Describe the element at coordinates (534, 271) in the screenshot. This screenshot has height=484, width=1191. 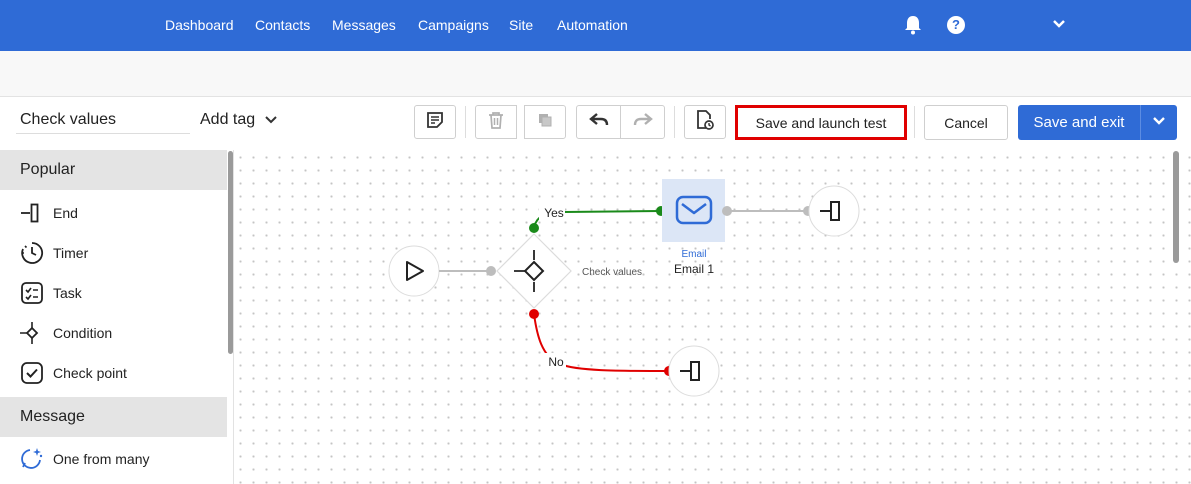
I see `condition-node` at that location.